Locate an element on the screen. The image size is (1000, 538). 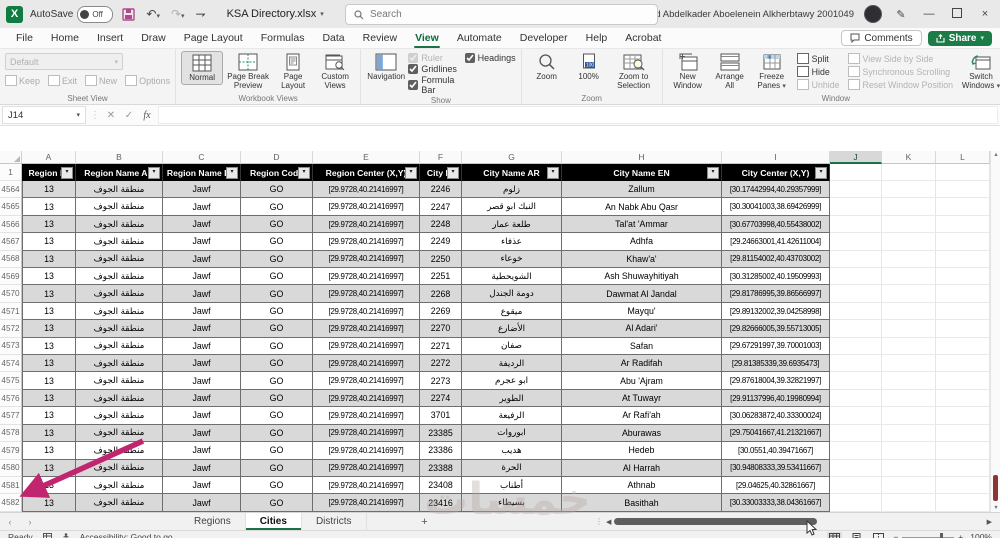
cell: ابوروات is located at coordinates (512, 433).